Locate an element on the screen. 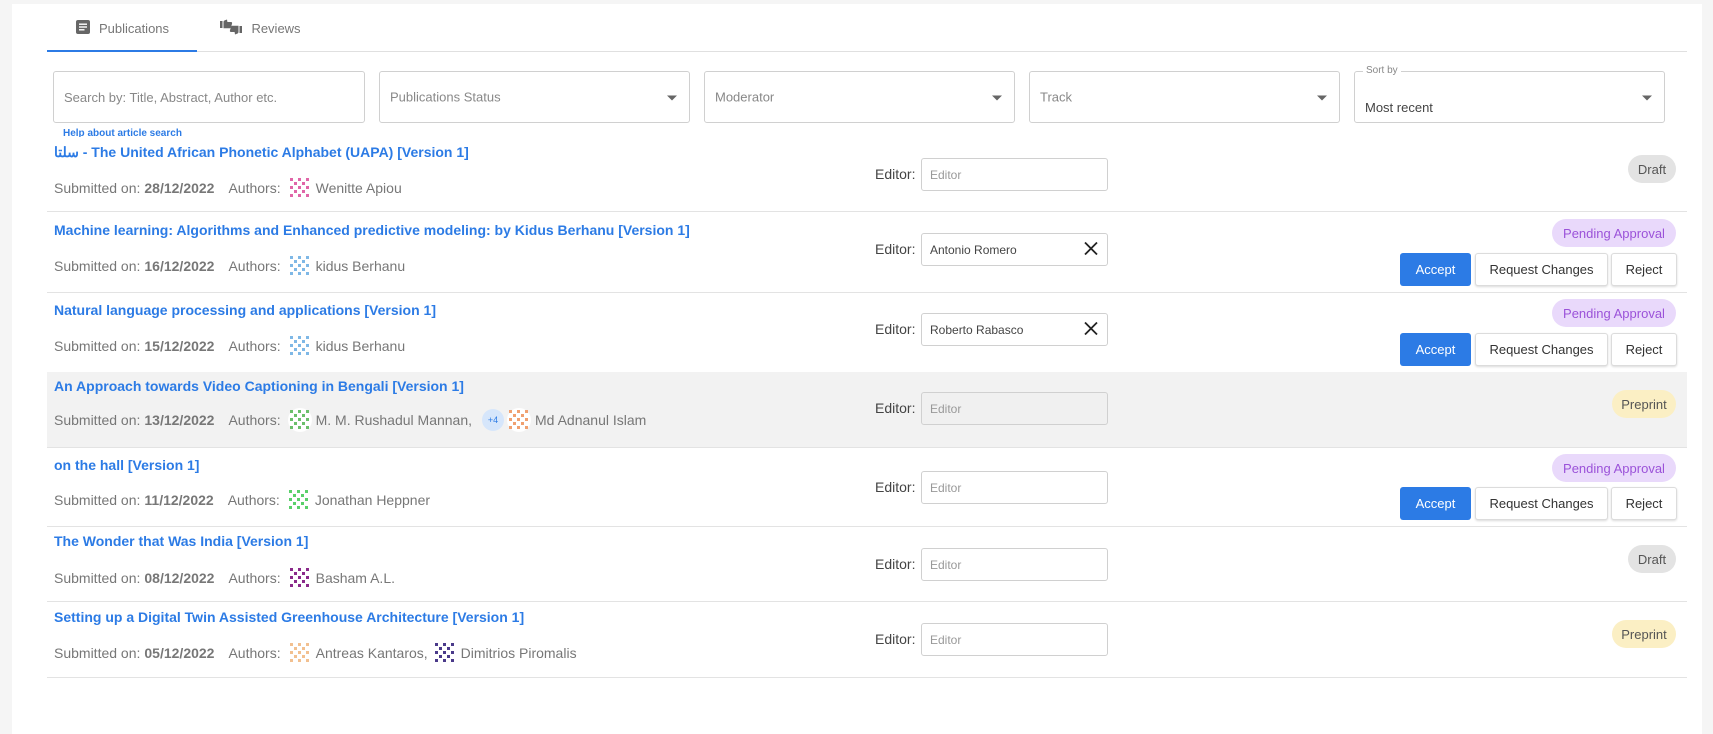  author-name: Dimitrios Piromalis is located at coordinates (519, 653).